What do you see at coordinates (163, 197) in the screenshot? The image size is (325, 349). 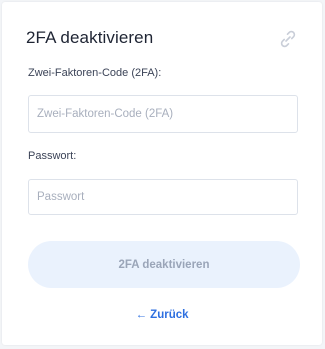 I see `password-input` at bounding box center [163, 197].